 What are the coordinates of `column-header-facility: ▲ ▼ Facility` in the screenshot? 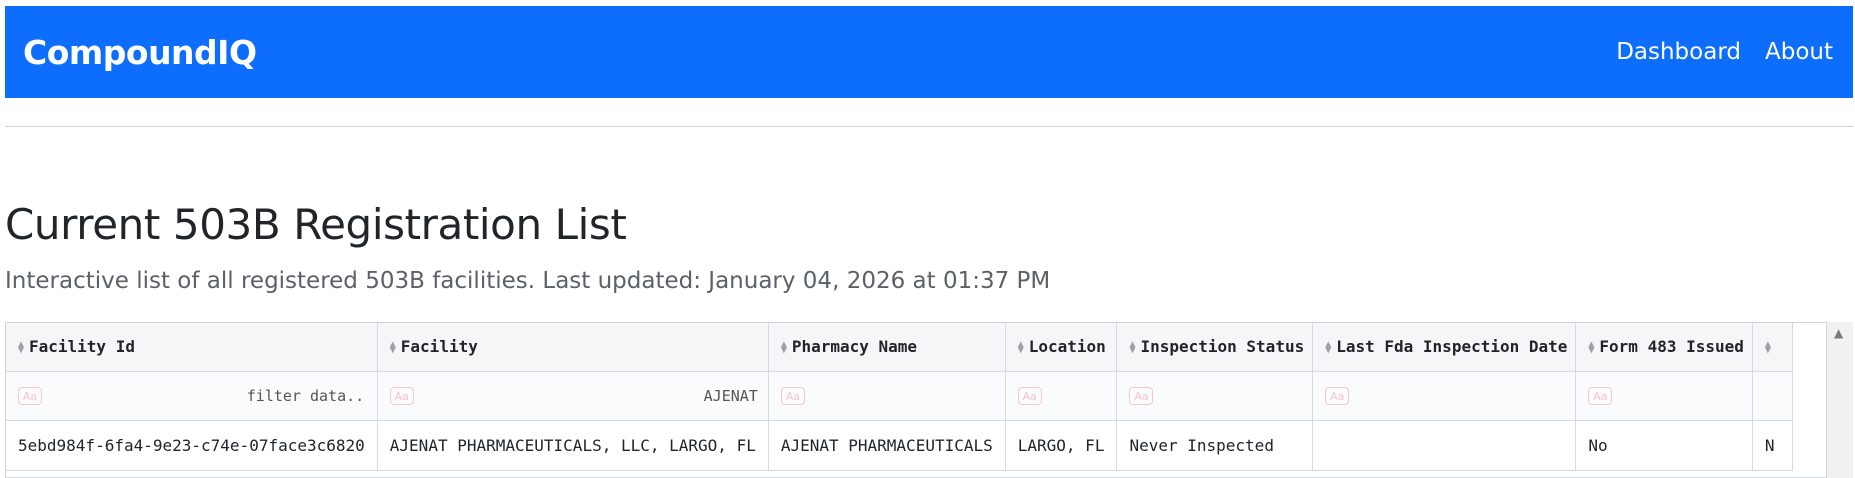 It's located at (573, 347).